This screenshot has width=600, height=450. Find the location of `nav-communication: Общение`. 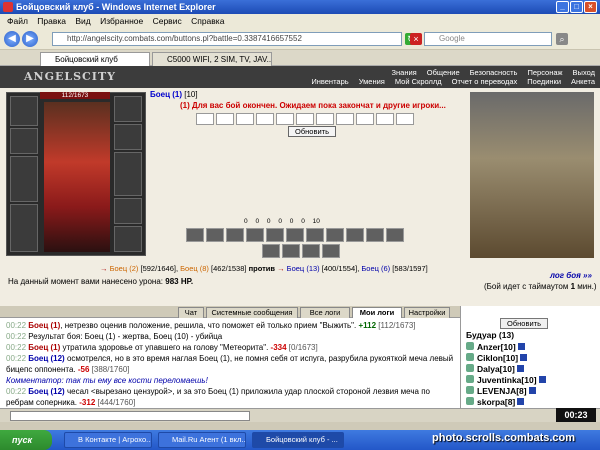

nav-communication: Общение is located at coordinates (443, 72).